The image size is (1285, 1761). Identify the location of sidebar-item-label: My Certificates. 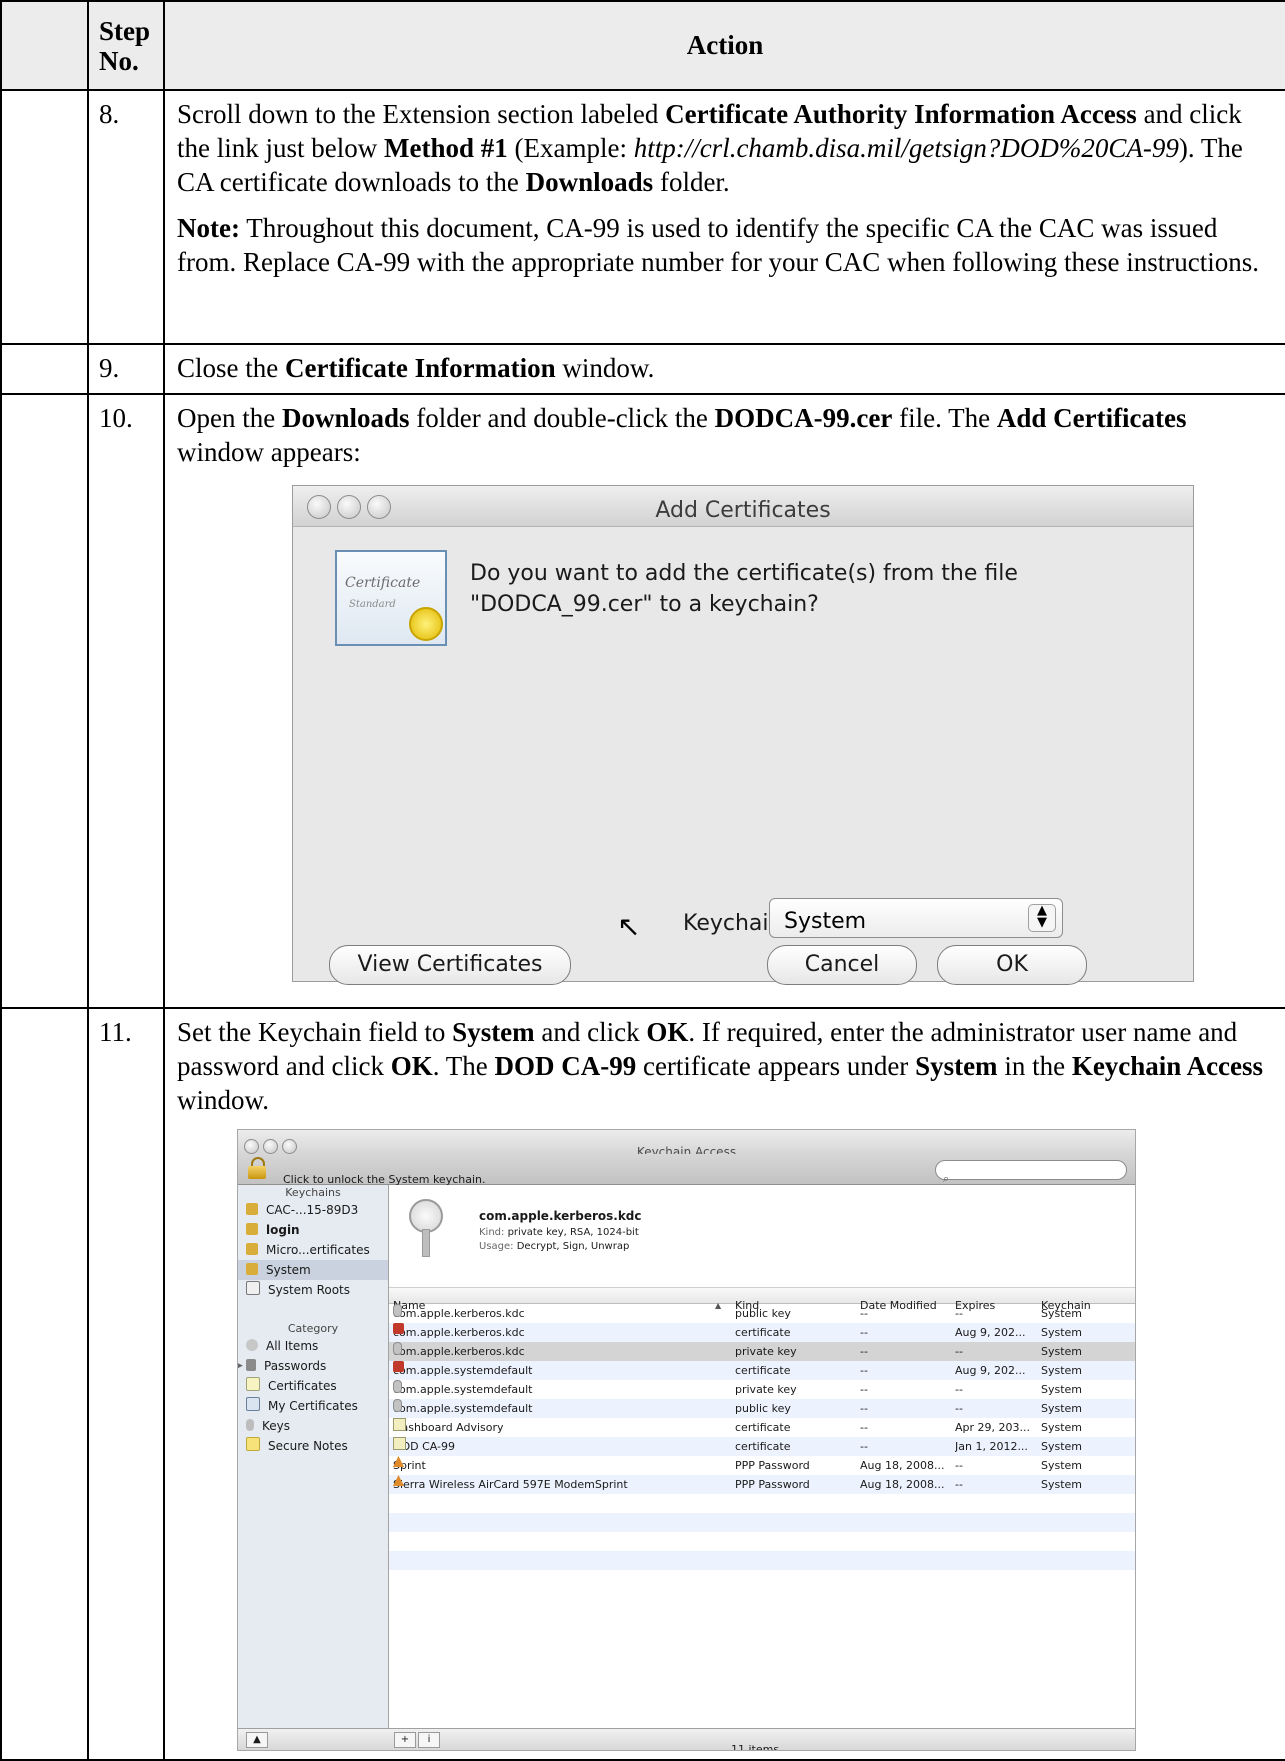
(313, 1406).